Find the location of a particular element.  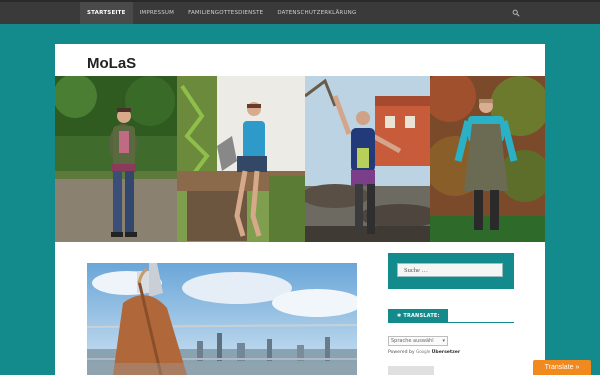

language-select-value: Sprache auswähl is located at coordinates (412, 341).